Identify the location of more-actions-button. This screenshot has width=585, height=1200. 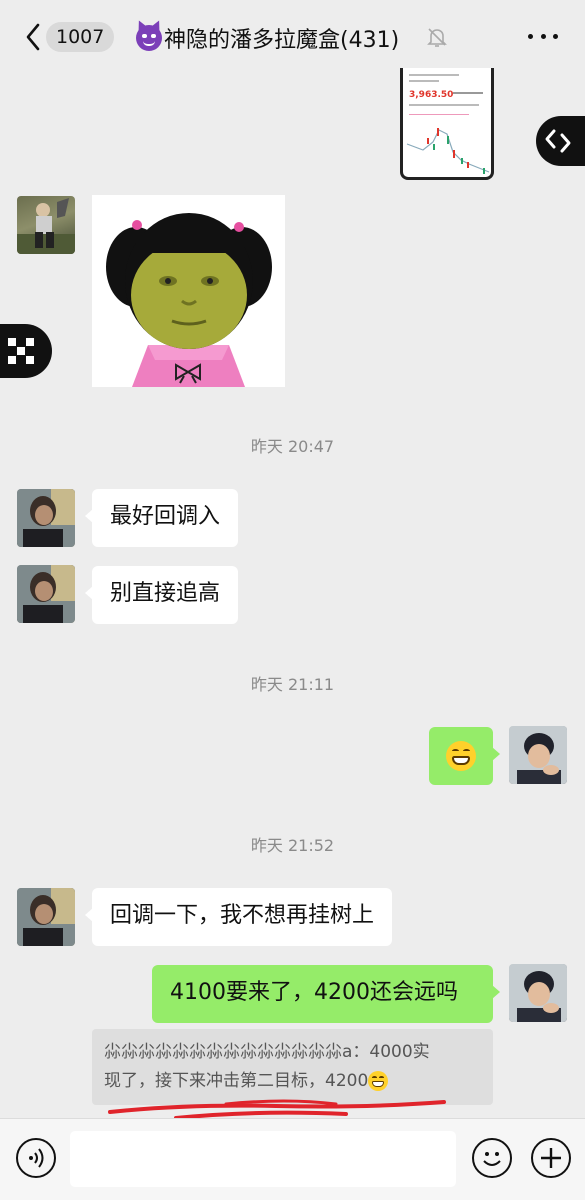
(551, 1158).